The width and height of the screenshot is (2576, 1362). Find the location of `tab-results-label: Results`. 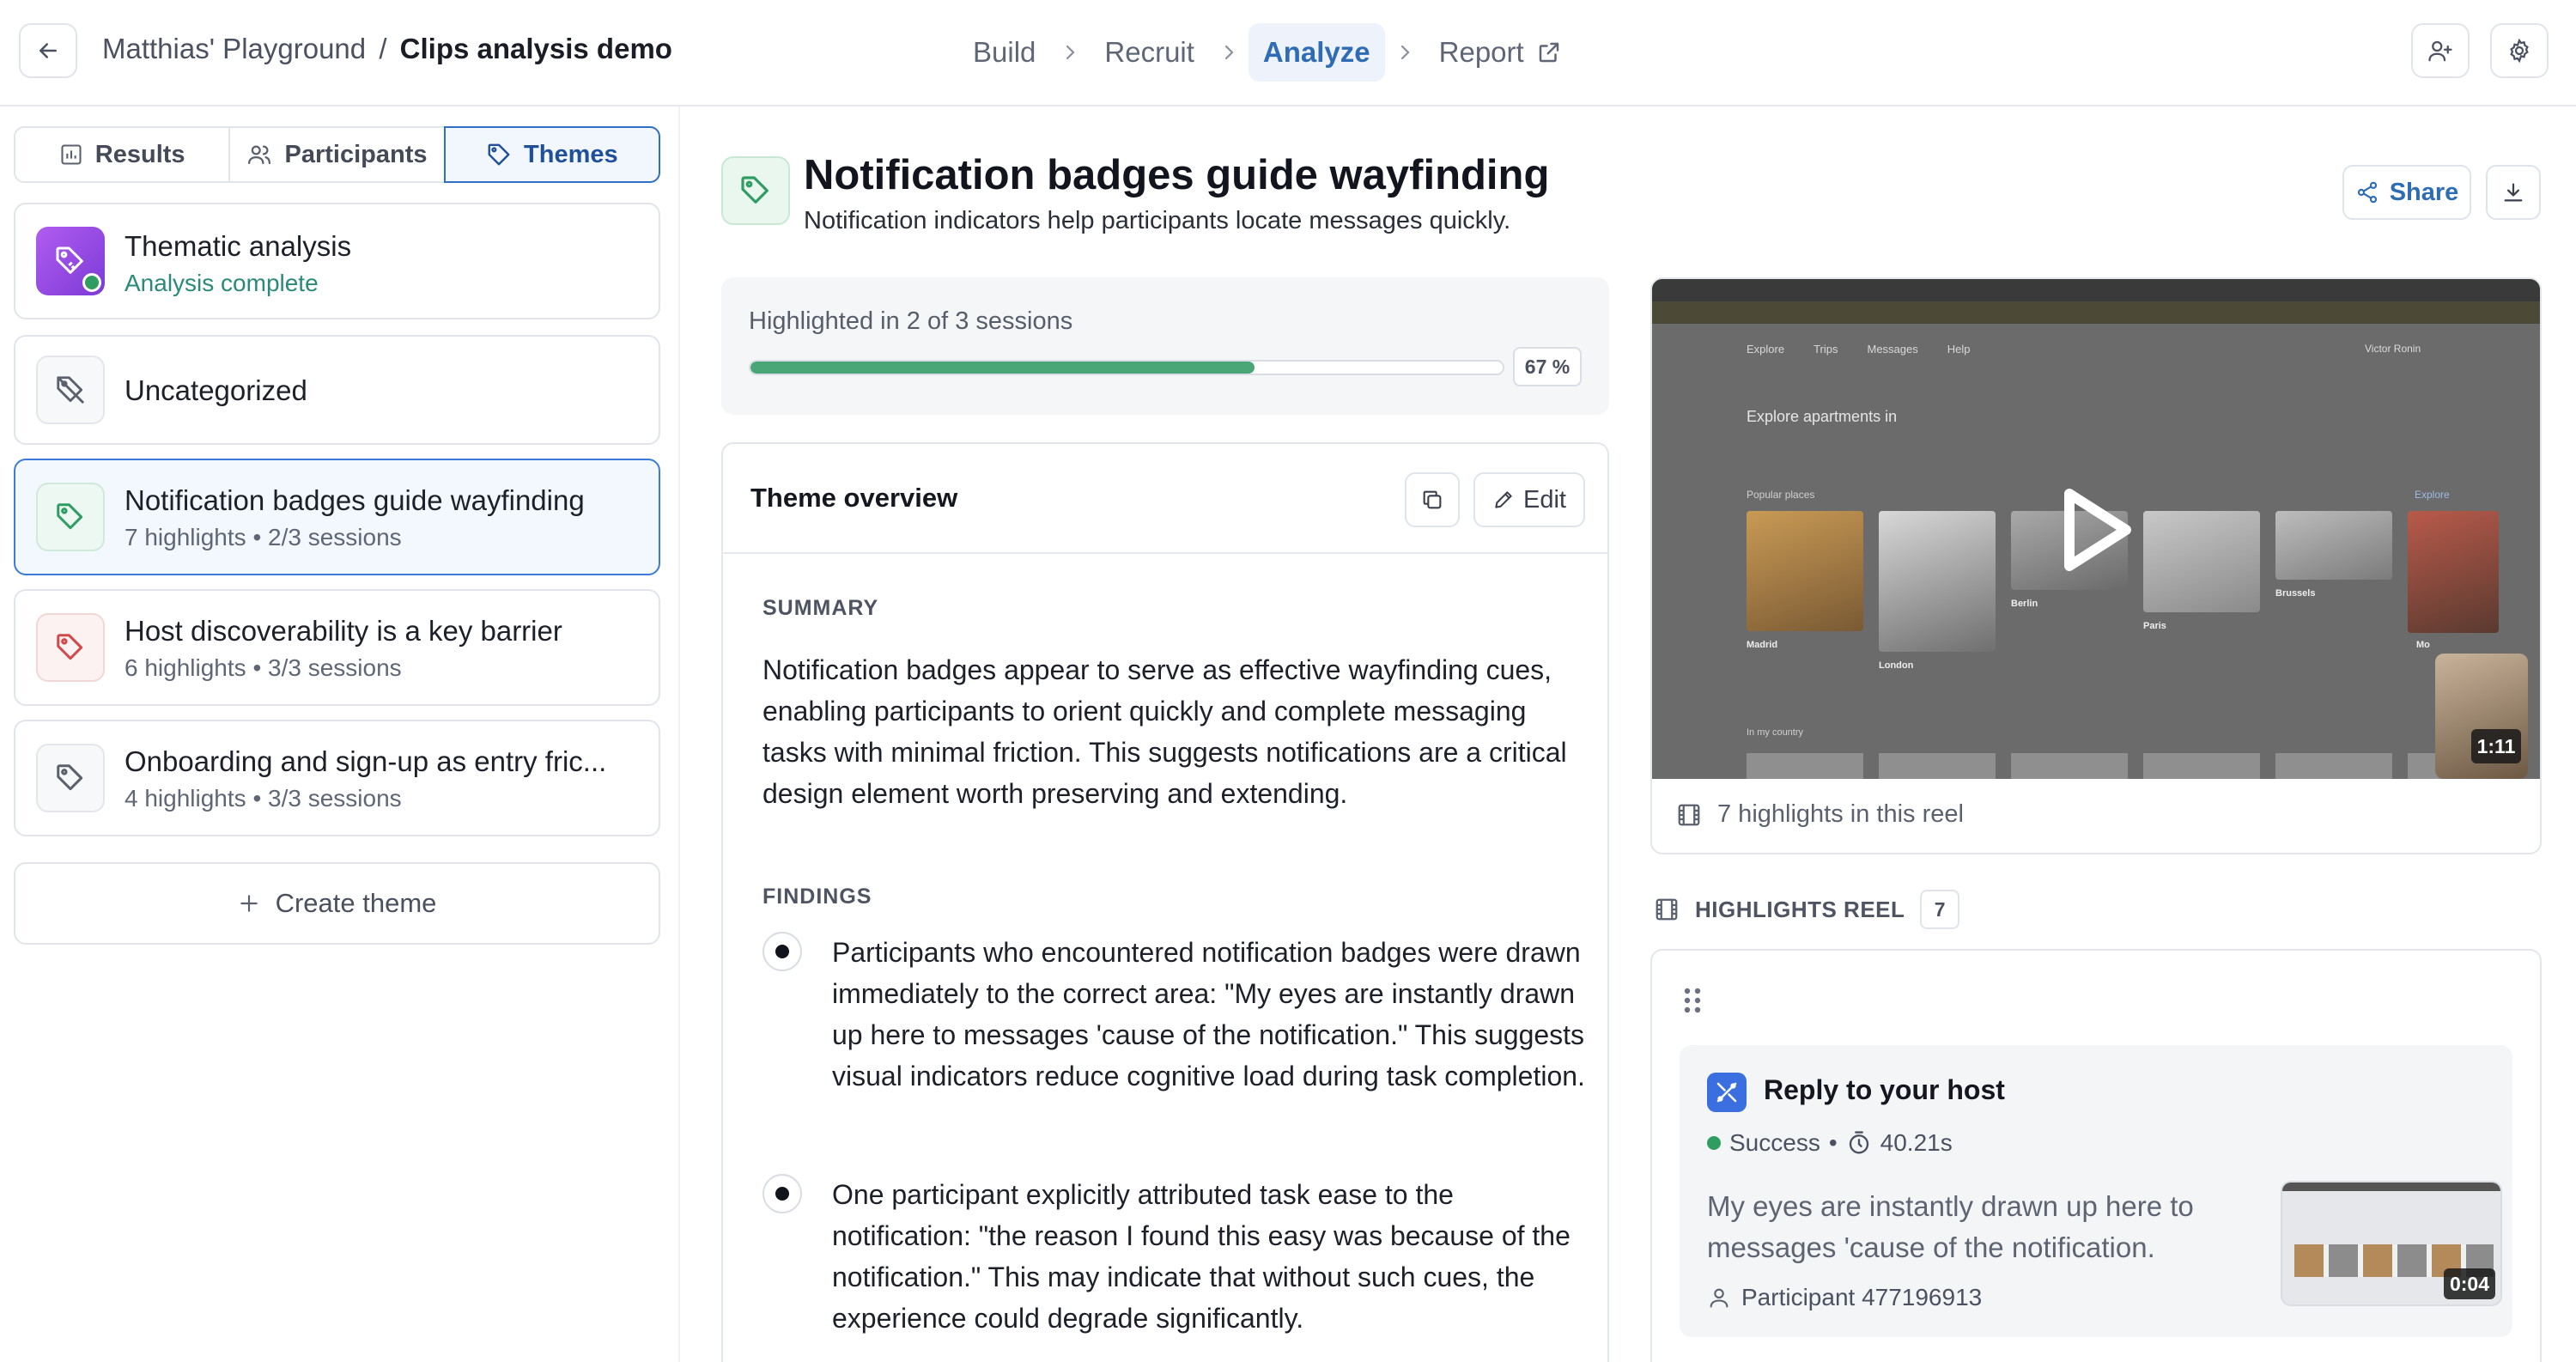

tab-results-label: Results is located at coordinates (139, 154).